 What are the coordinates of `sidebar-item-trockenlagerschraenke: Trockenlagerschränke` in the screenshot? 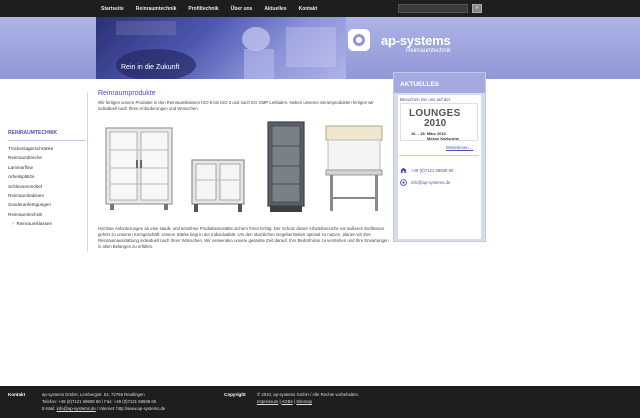 It's located at (47, 148).